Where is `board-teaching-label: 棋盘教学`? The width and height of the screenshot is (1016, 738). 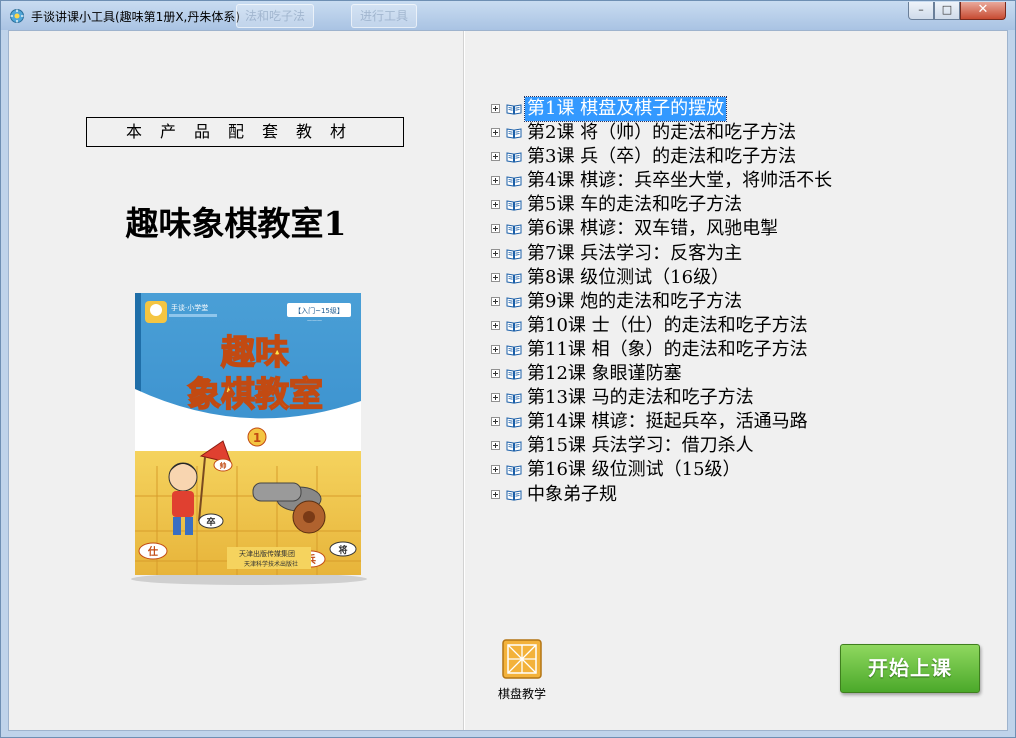
board-teaching-label: 棋盘教学 is located at coordinates (521, 694).